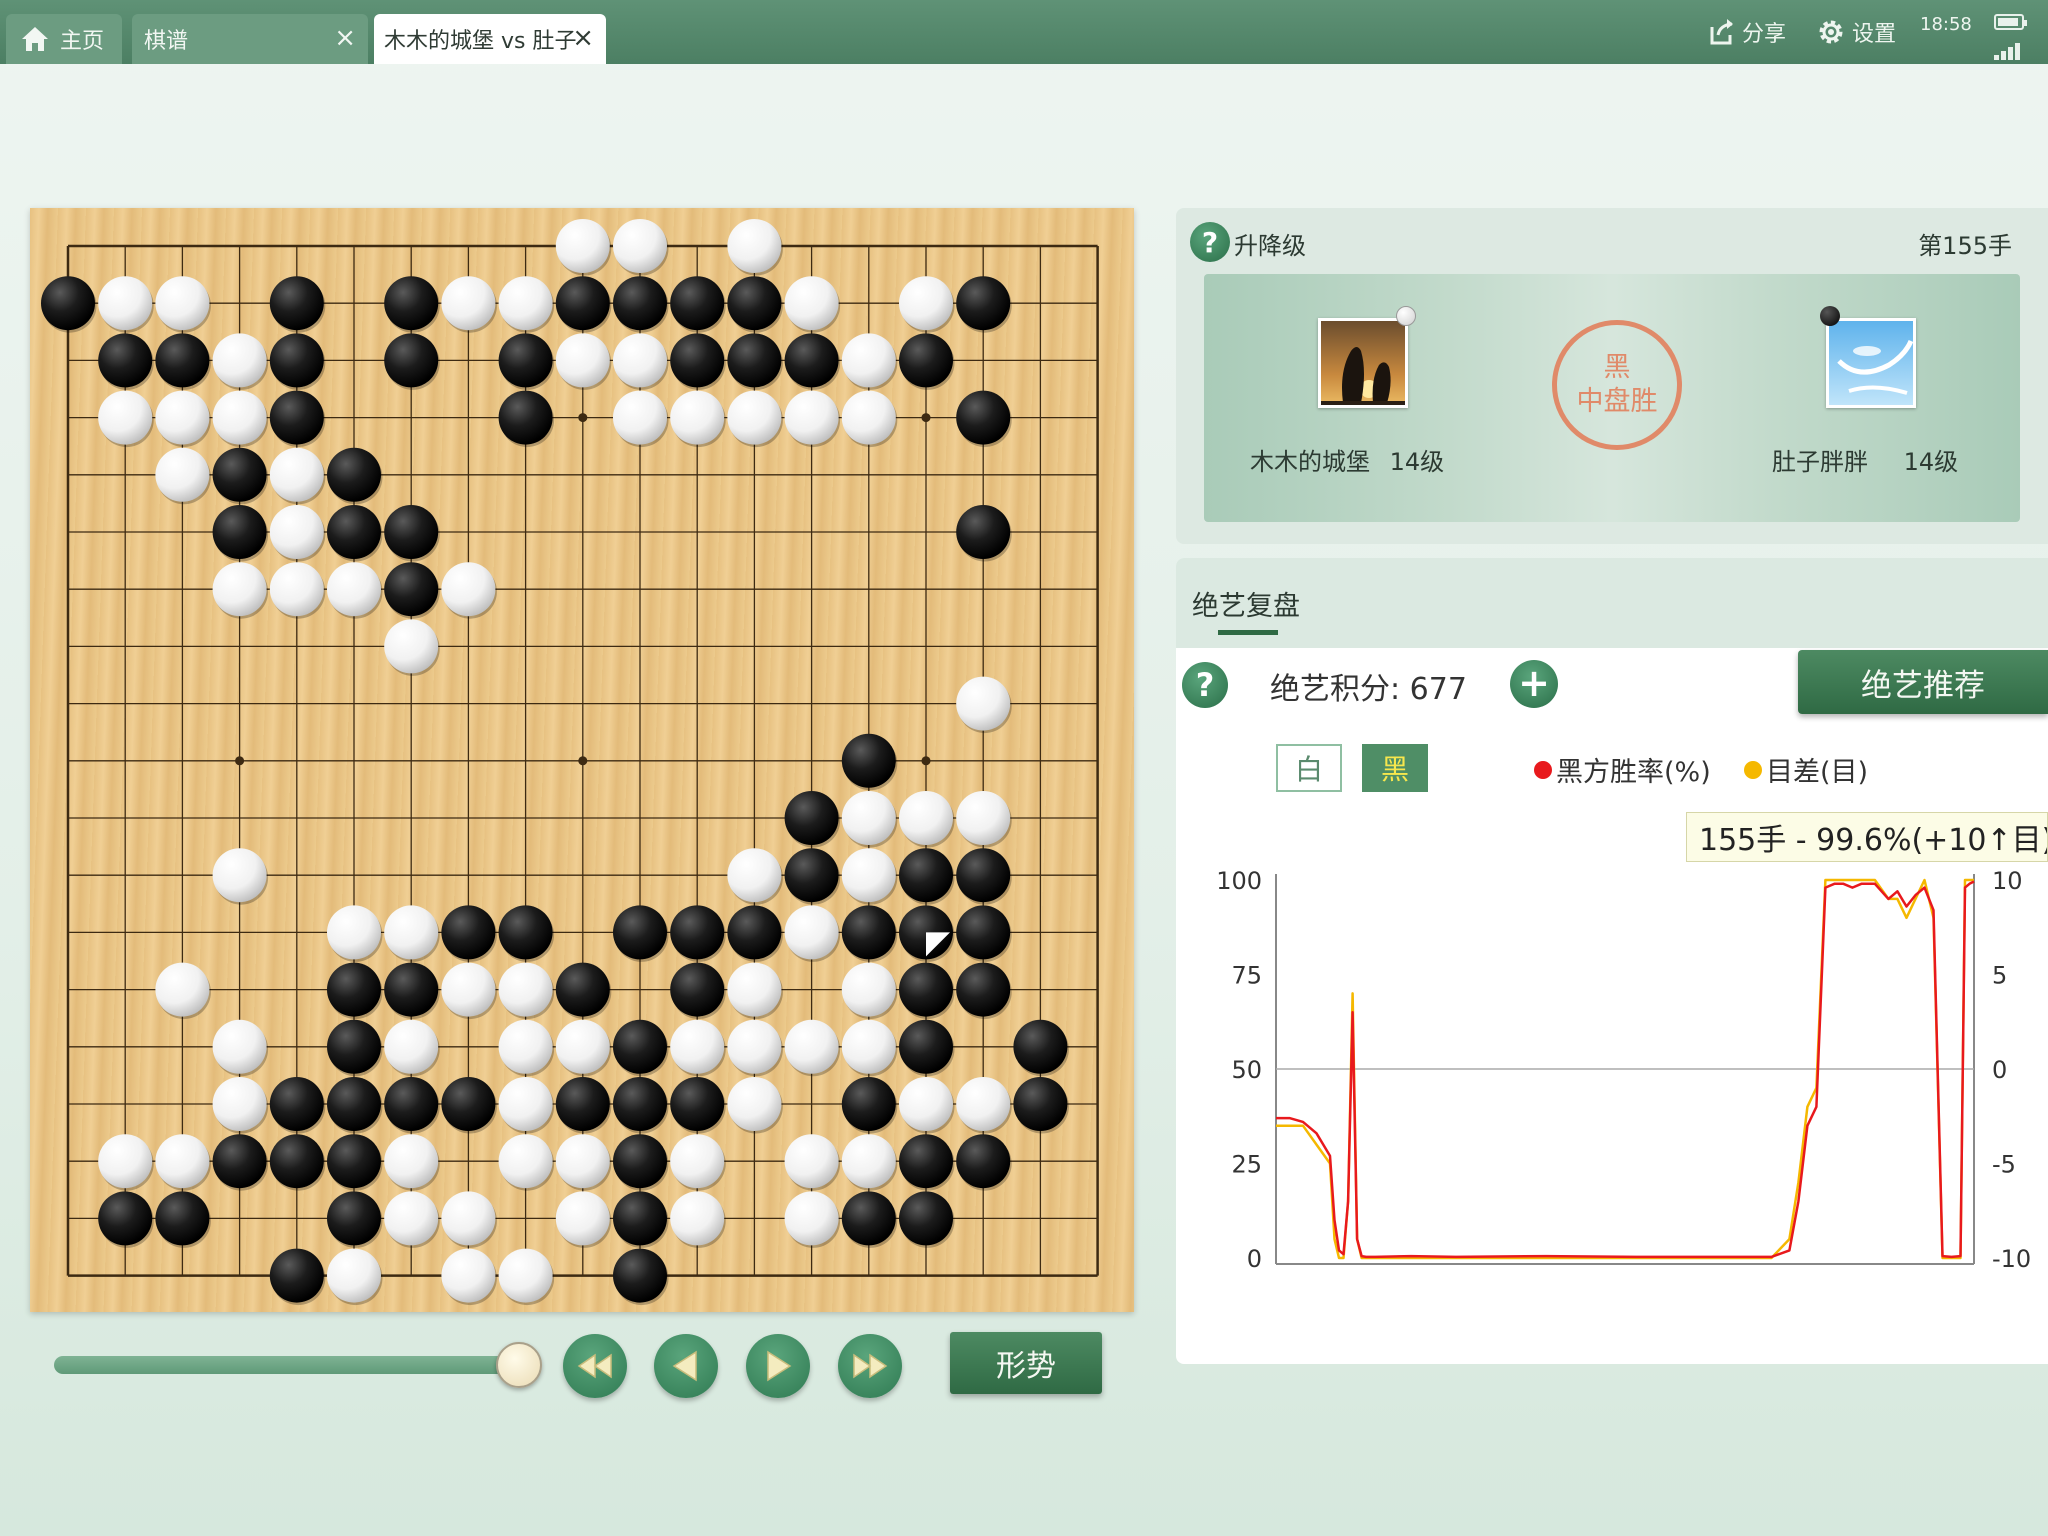  What do you see at coordinates (1633, 772) in the screenshot?
I see `legend-winrate-label: 黑方胜率(%)` at bounding box center [1633, 772].